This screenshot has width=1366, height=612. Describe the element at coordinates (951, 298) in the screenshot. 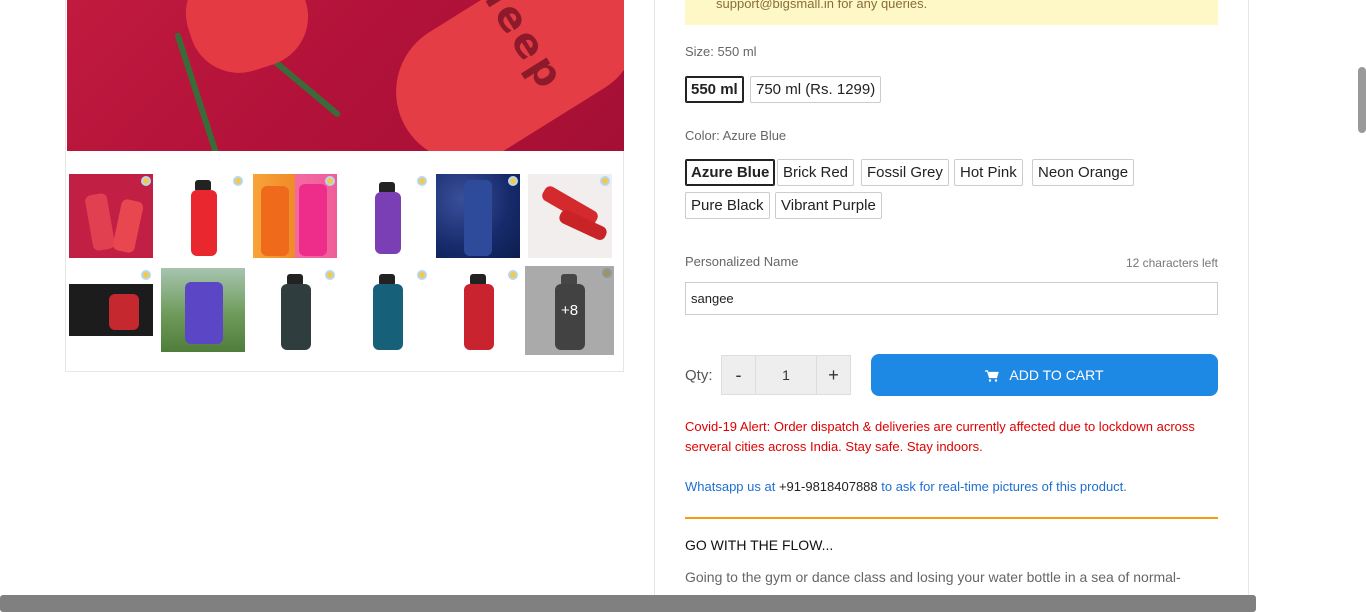

I see `personalized-name-input` at that location.